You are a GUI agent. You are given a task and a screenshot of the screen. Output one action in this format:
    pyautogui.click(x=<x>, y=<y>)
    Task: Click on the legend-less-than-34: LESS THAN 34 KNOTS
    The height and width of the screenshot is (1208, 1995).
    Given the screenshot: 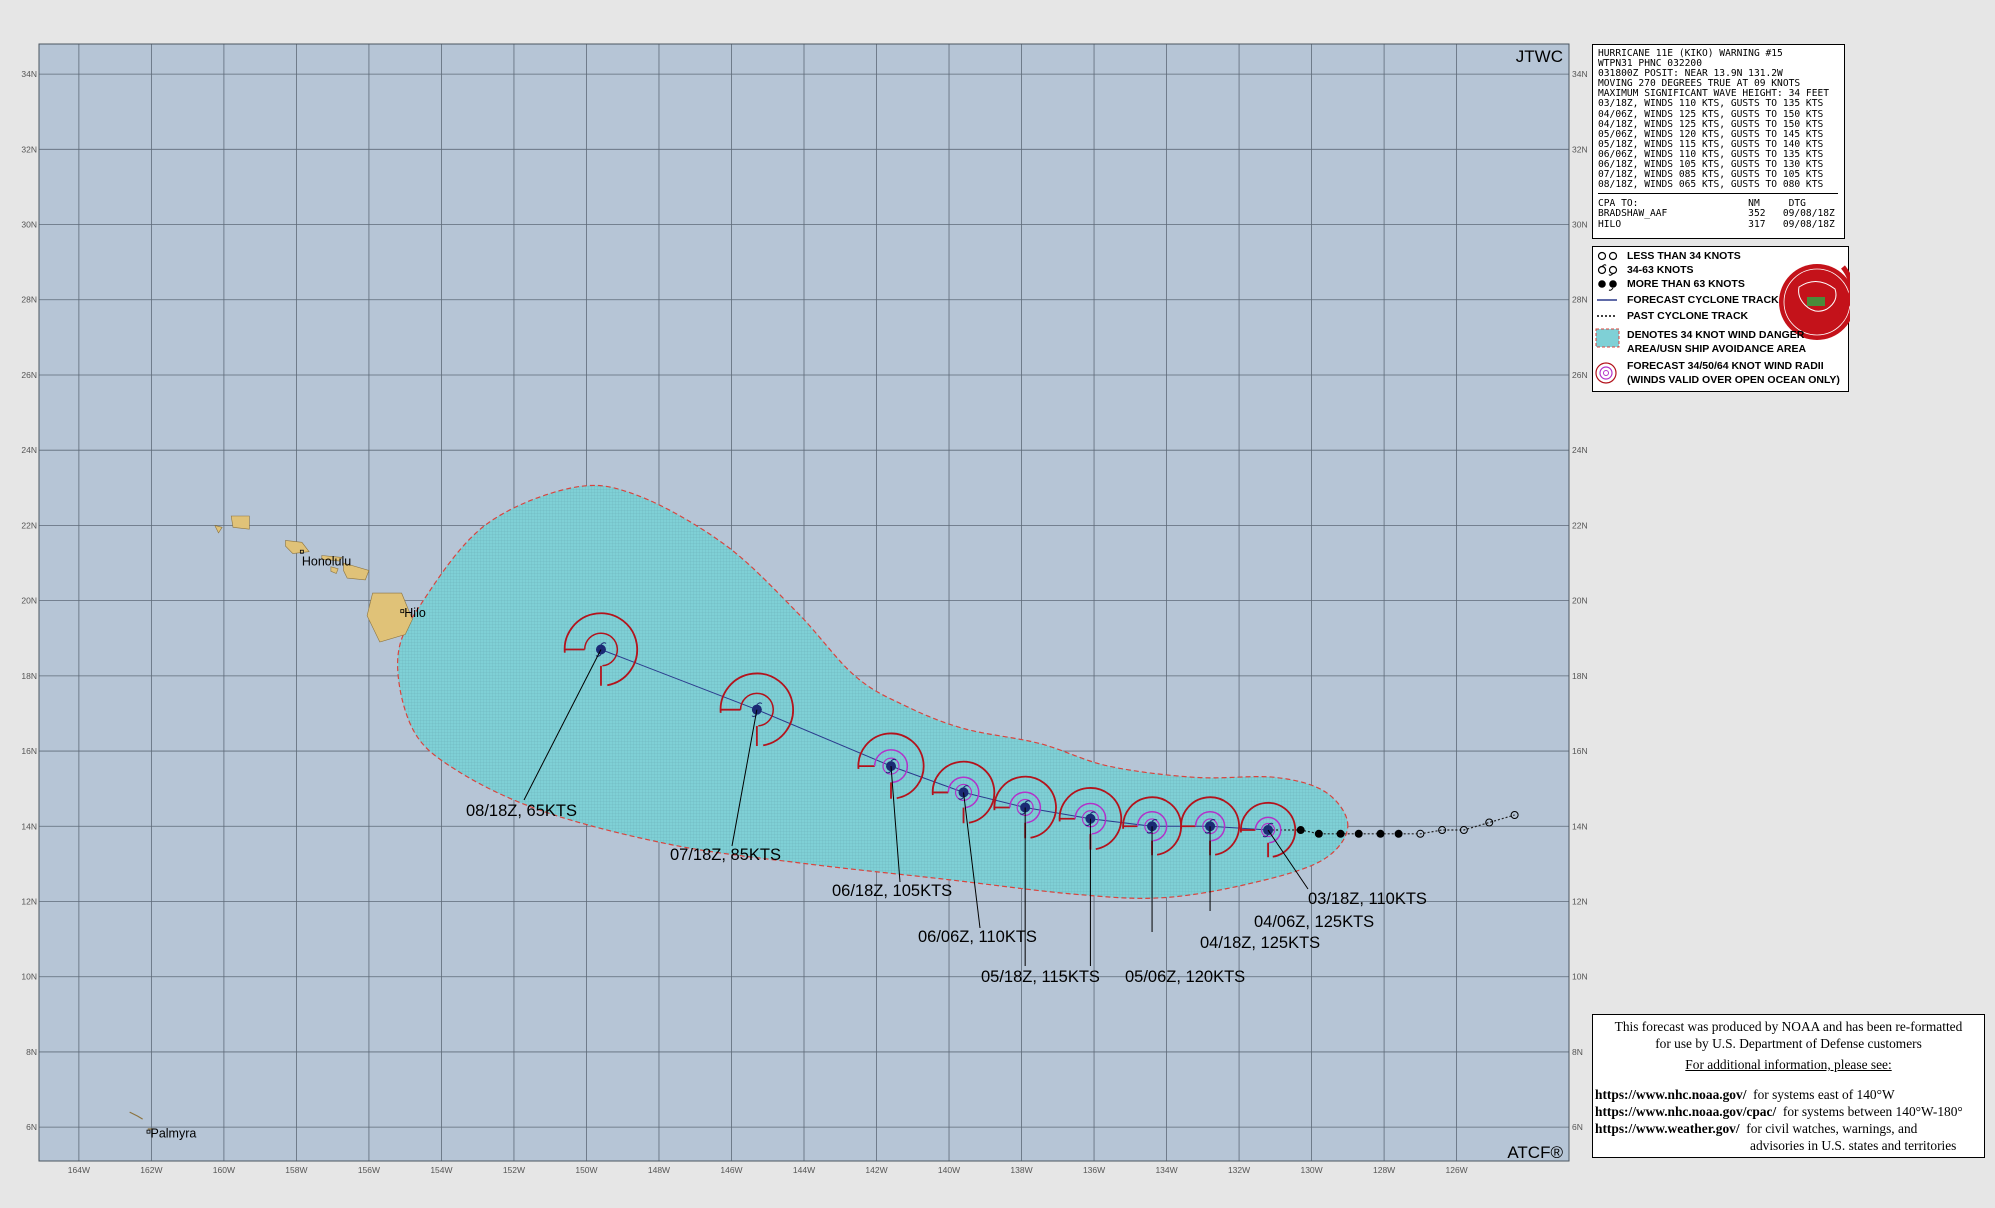 What is the action you would take?
    pyautogui.click(x=1684, y=256)
    